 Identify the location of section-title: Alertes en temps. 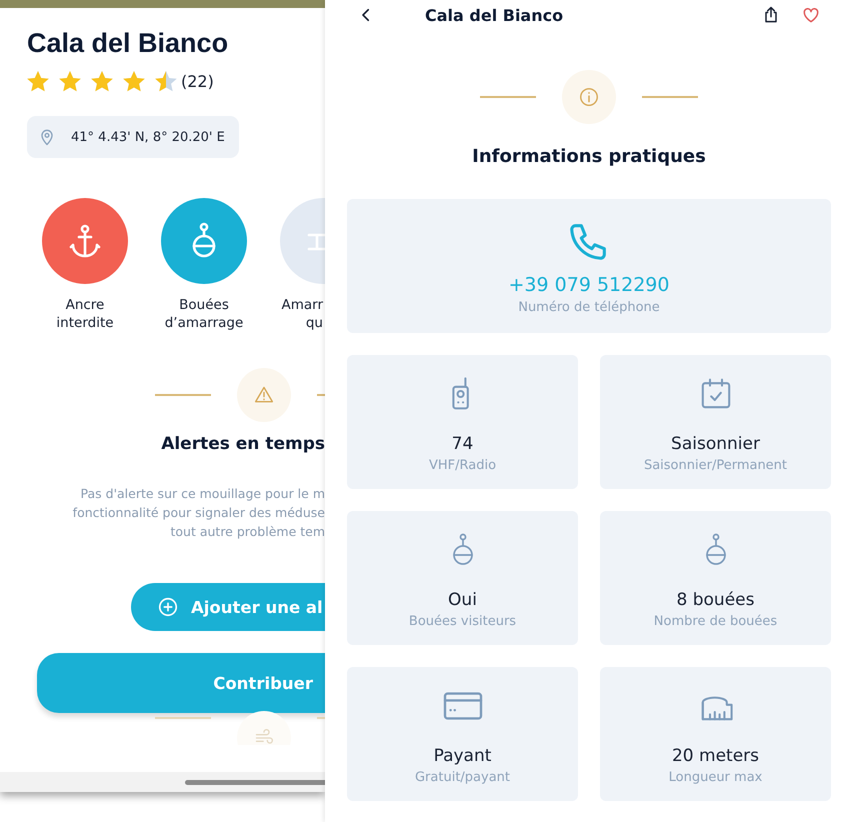
(243, 444).